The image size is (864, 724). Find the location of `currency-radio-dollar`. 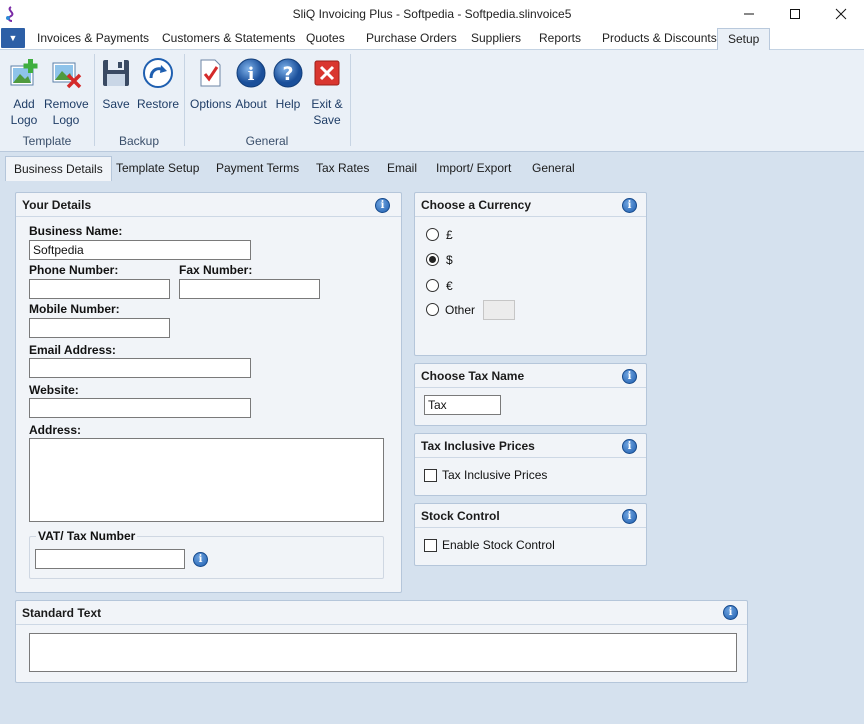

currency-radio-dollar is located at coordinates (432, 259).